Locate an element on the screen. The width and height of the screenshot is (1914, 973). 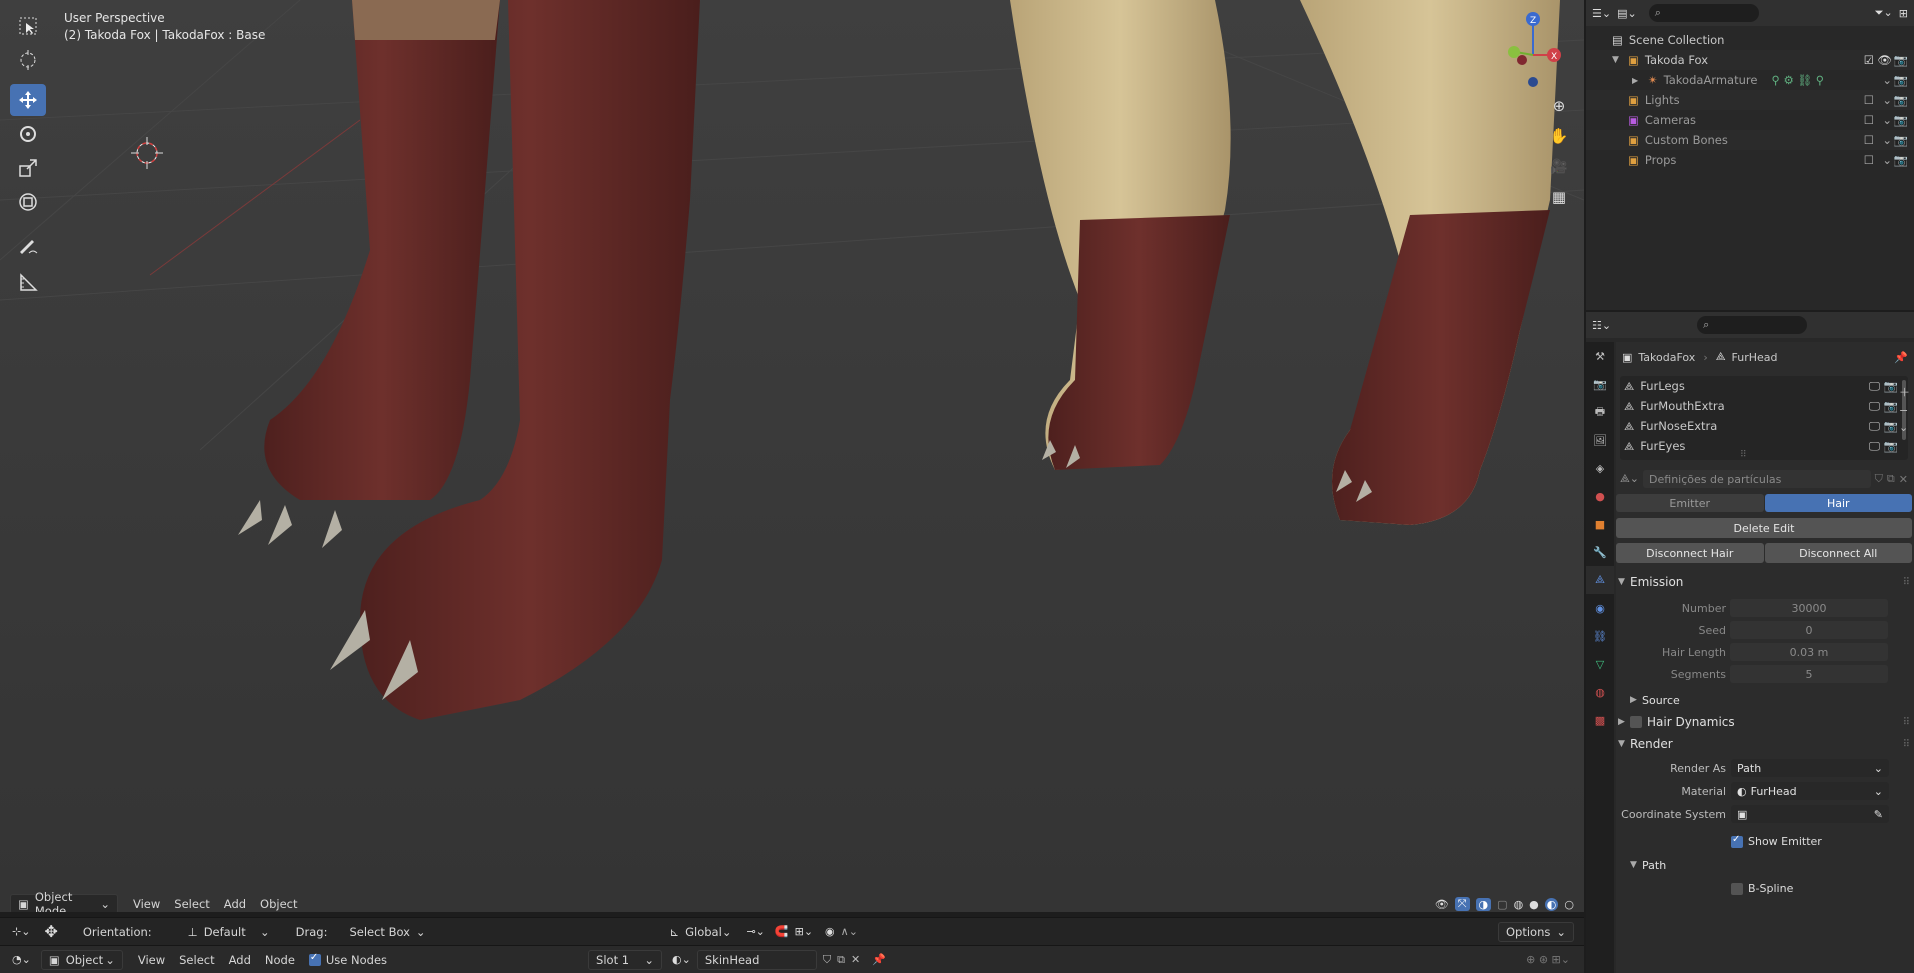
tab-texture: ▩ is located at coordinates (1600, 720).